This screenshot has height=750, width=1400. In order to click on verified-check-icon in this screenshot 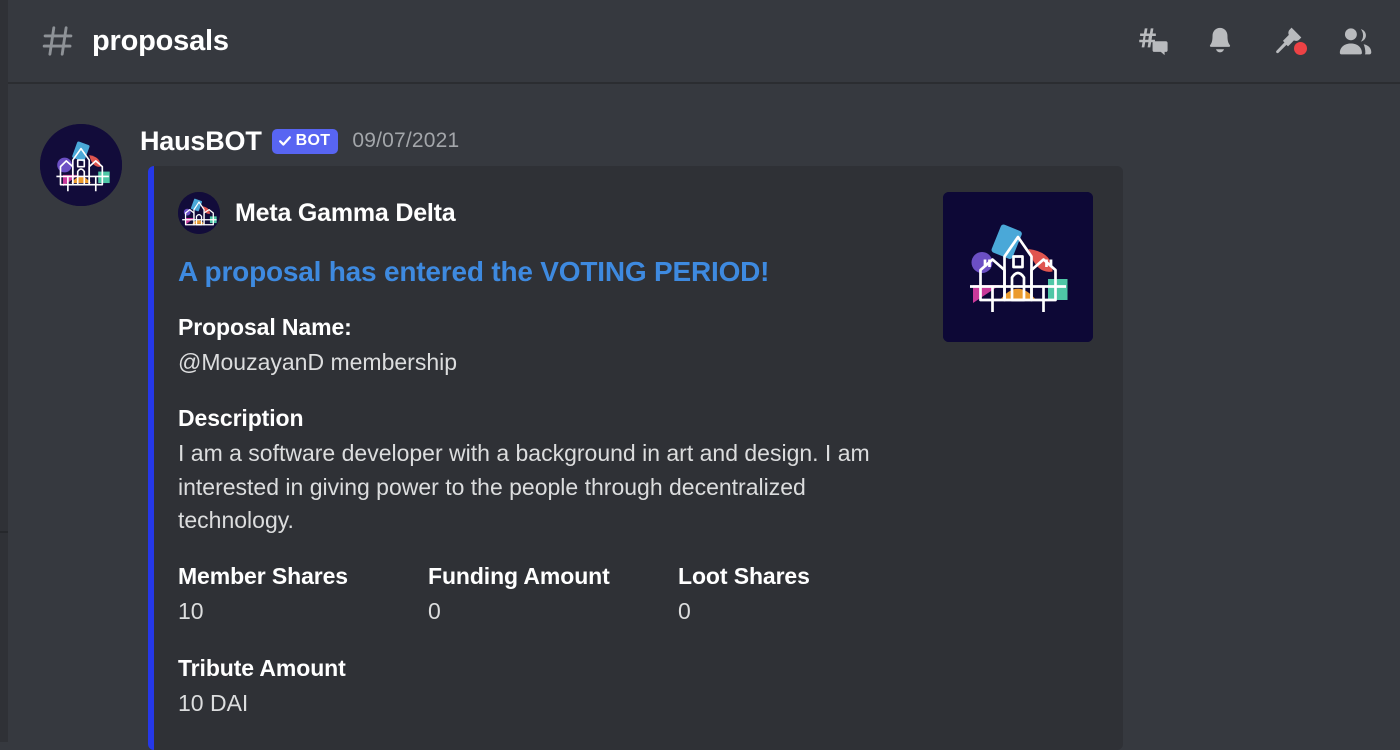, I will do `click(285, 141)`.